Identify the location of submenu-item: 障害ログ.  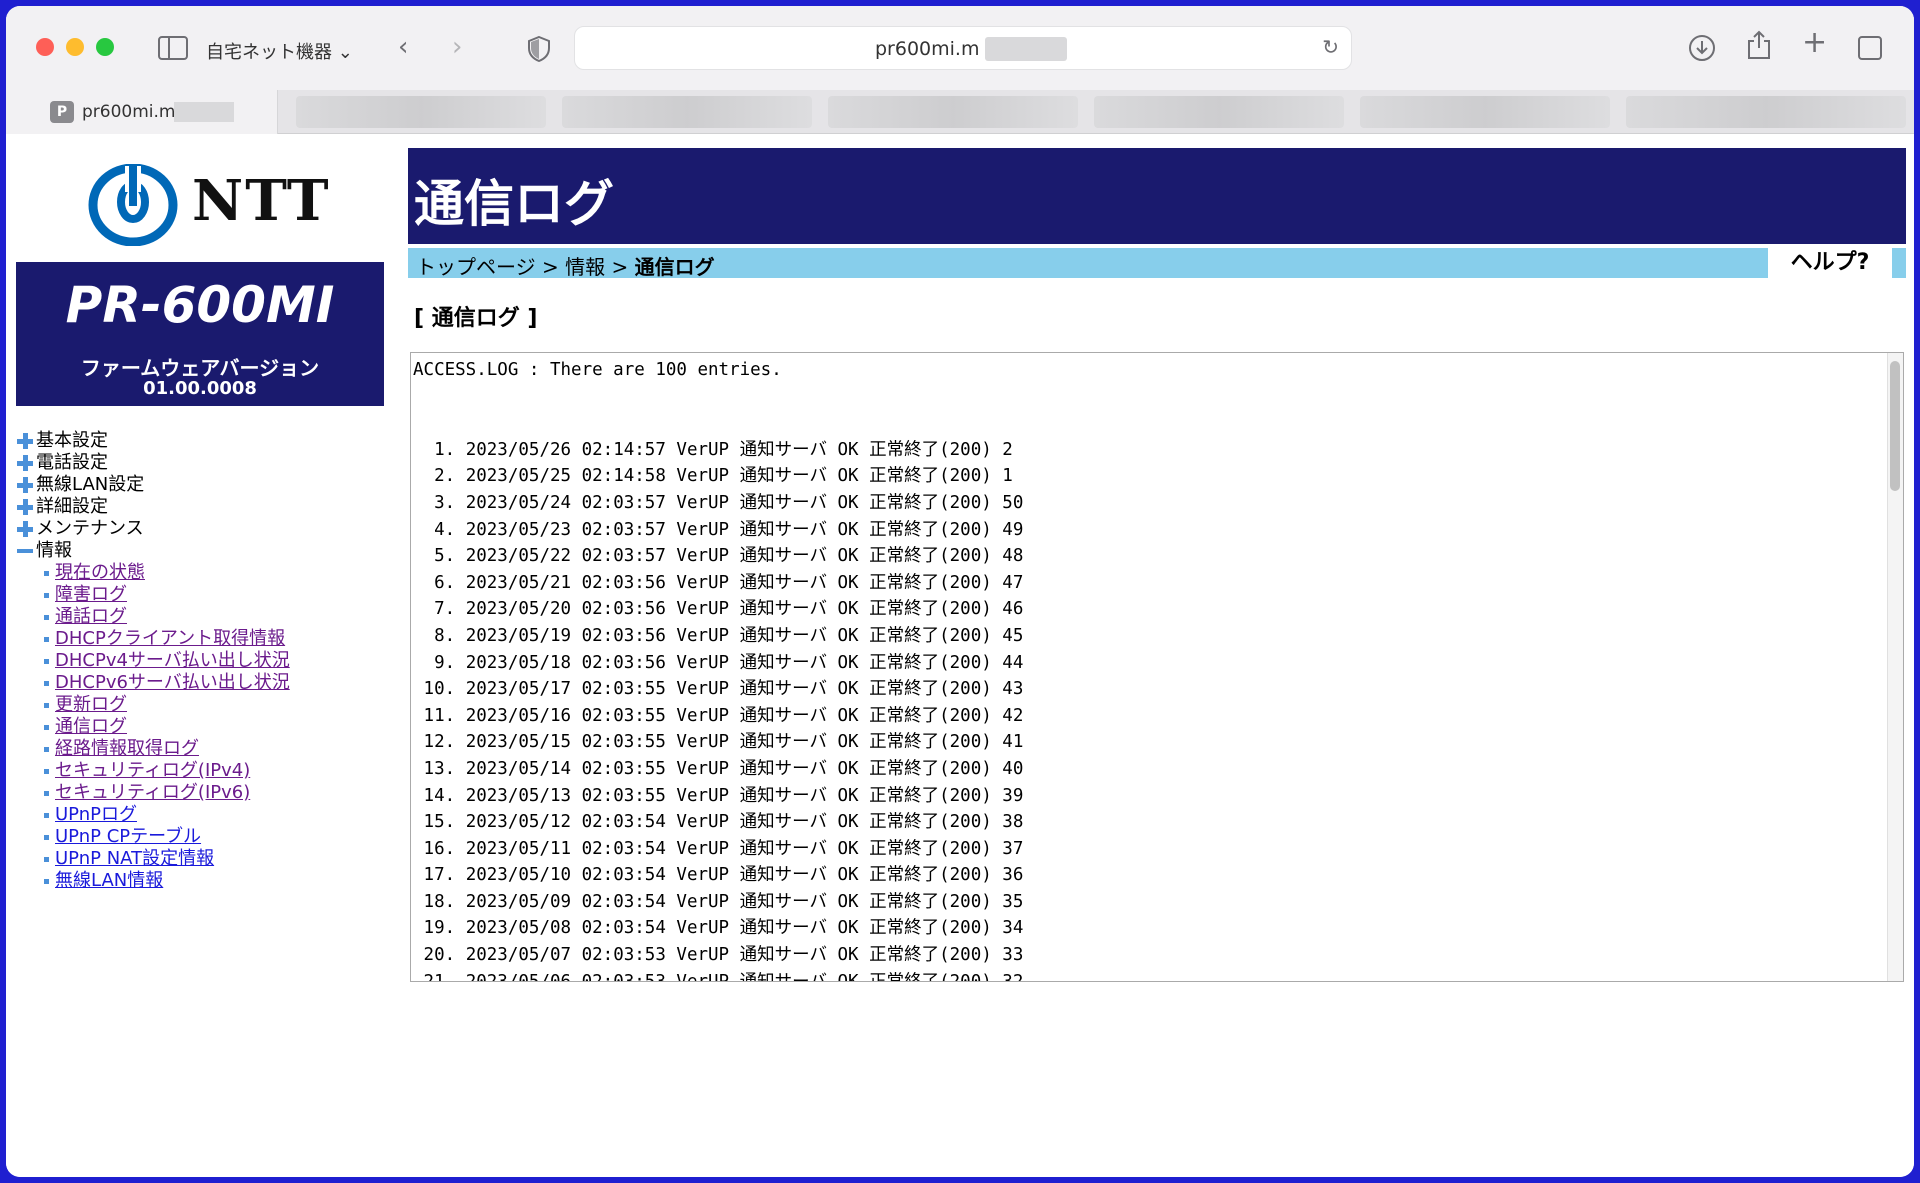
(167, 595).